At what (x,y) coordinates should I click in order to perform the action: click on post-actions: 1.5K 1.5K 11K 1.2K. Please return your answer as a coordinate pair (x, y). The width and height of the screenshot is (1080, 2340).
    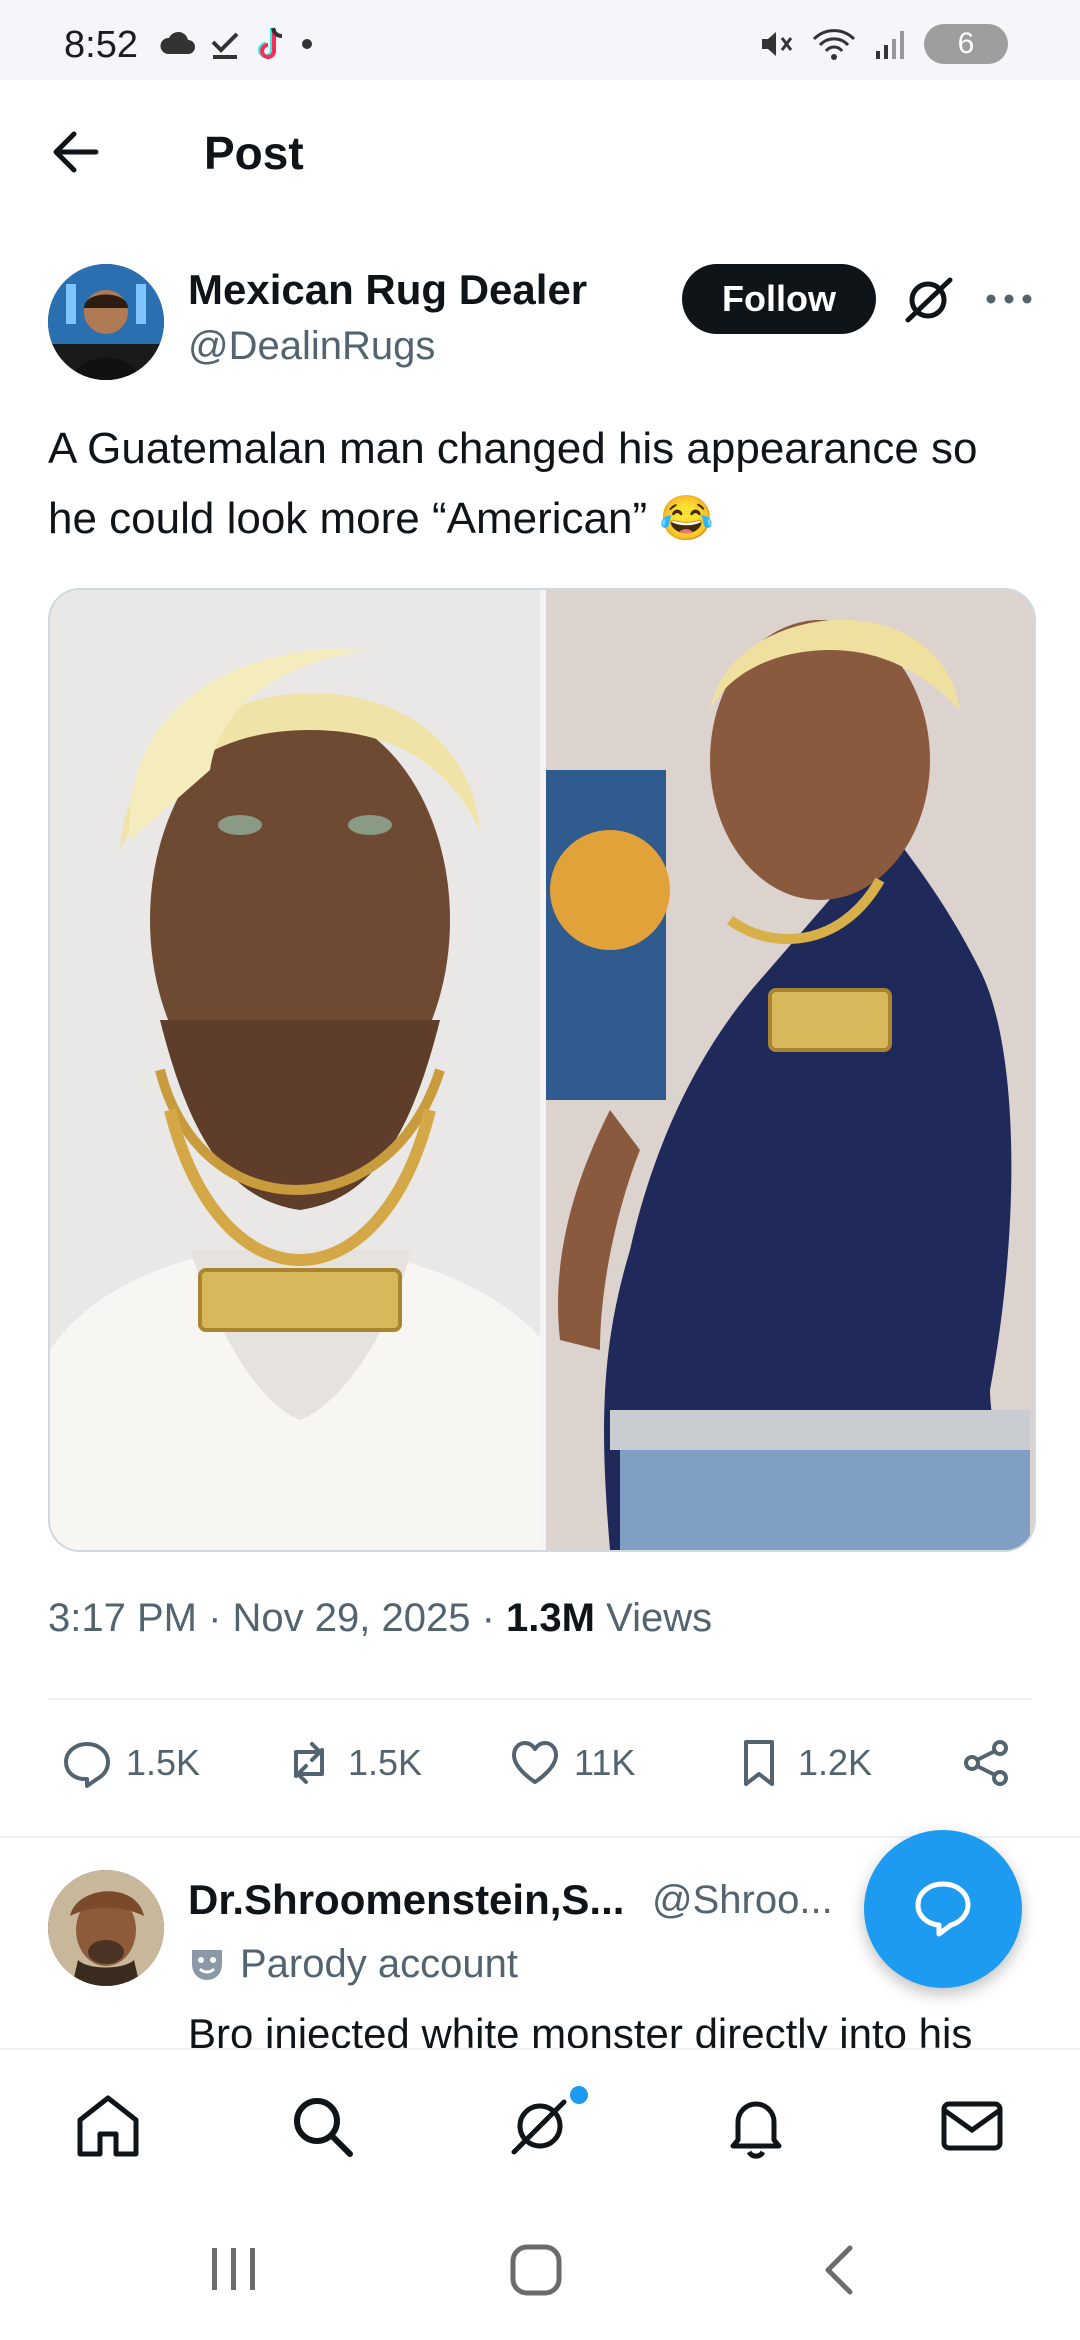
    Looking at the image, I should click on (550, 1771).